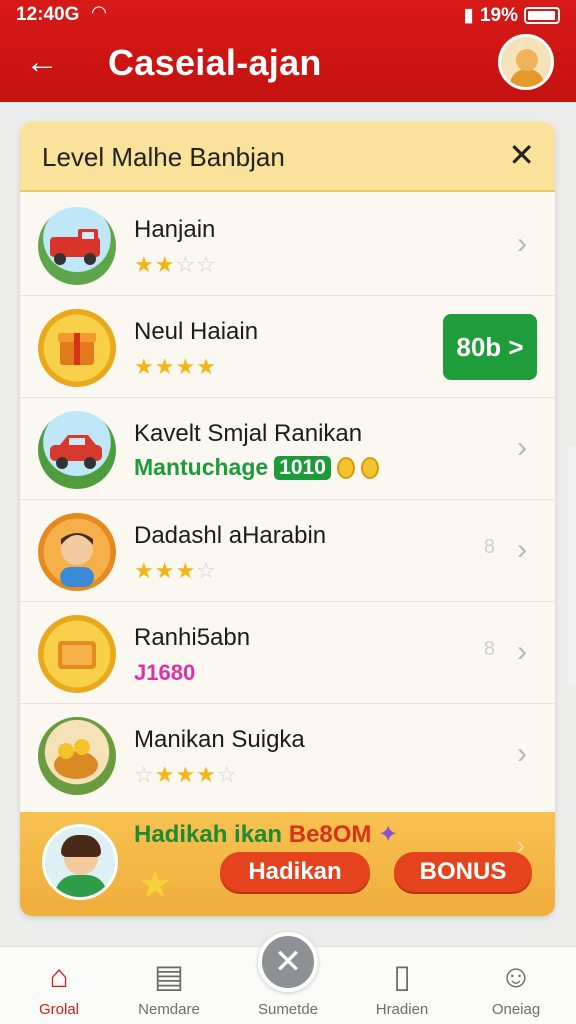 The height and width of the screenshot is (1024, 576). Describe the element at coordinates (287, 157) in the screenshot. I see `card-header: Level Malhe Banbjan ✕` at that location.